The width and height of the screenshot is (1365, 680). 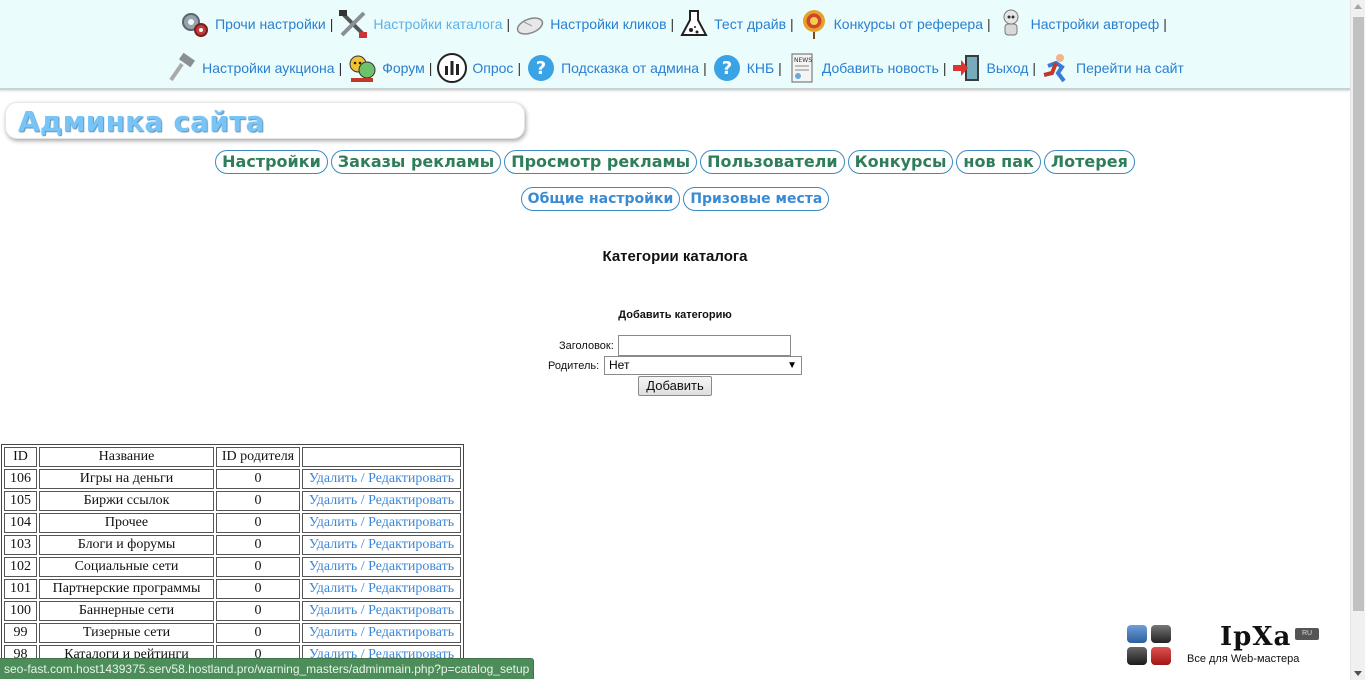 What do you see at coordinates (600, 199) in the screenshot?
I see `submenu-general-settings: Общие настройки` at bounding box center [600, 199].